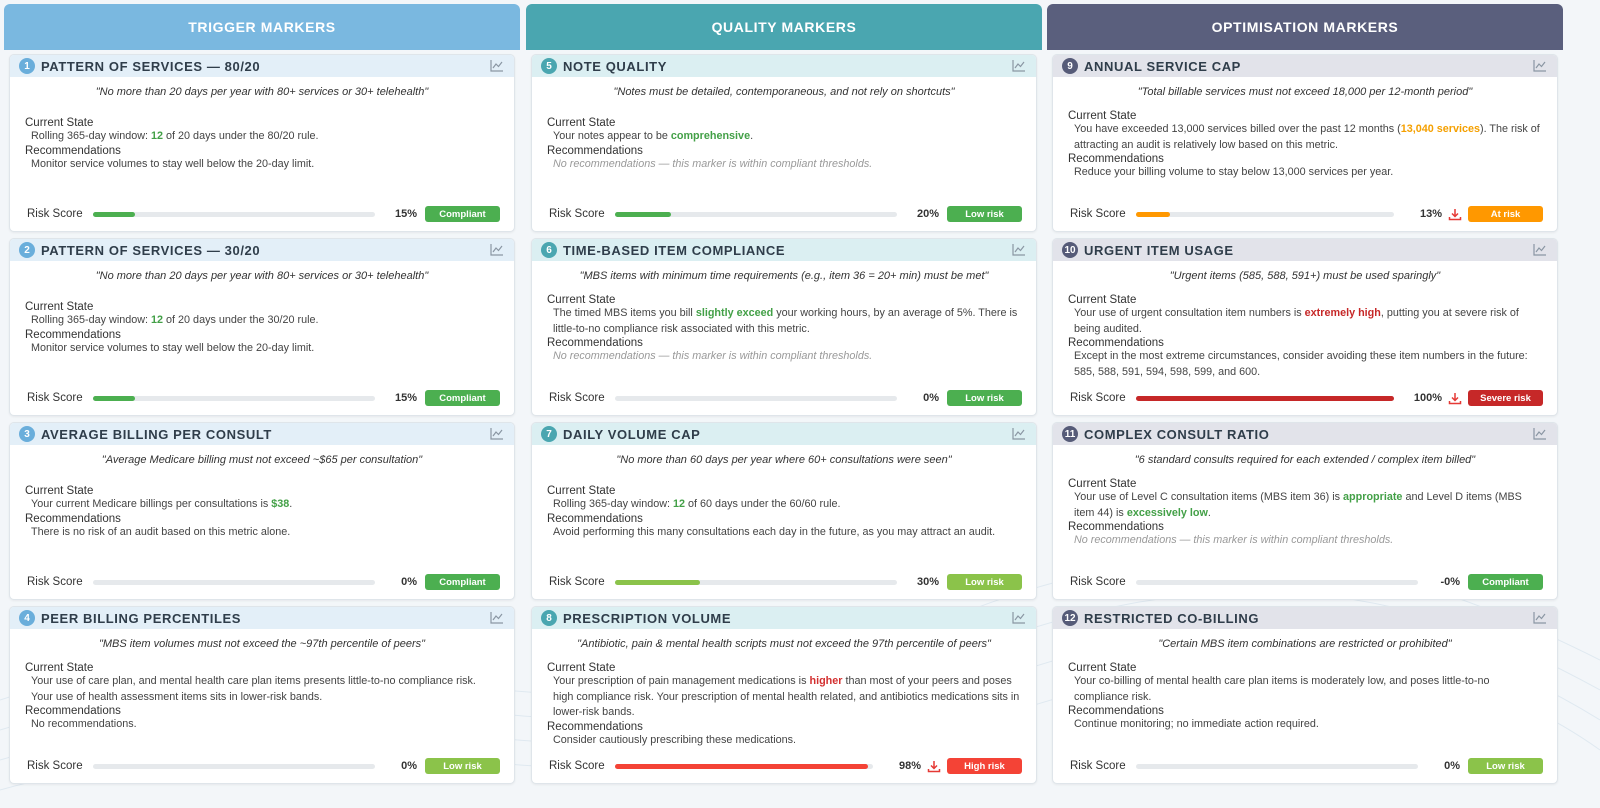 The image size is (1600, 808). I want to click on risk-score-row: Risk Score 15% Compliant, so click(263, 398).